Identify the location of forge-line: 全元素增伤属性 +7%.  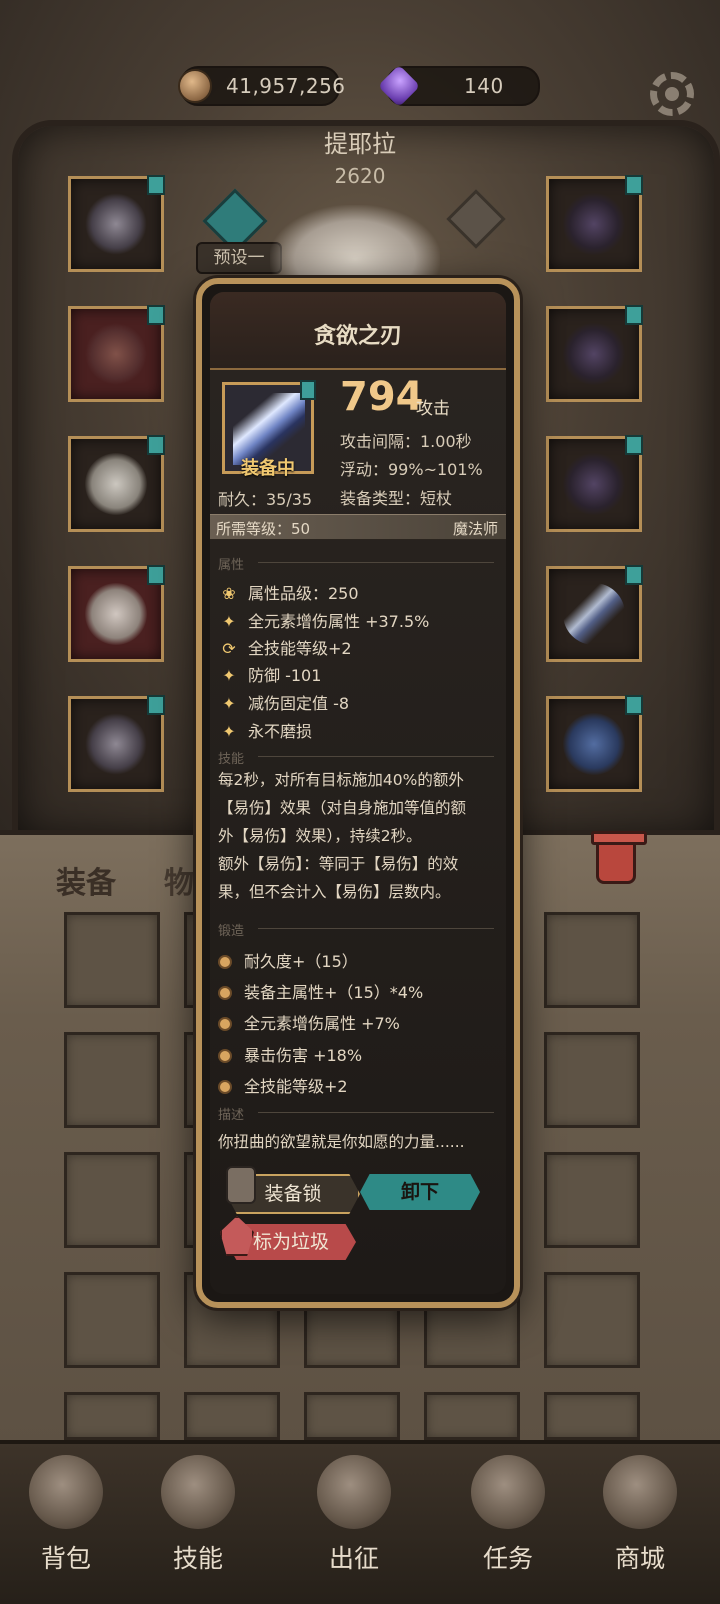
(309, 1022).